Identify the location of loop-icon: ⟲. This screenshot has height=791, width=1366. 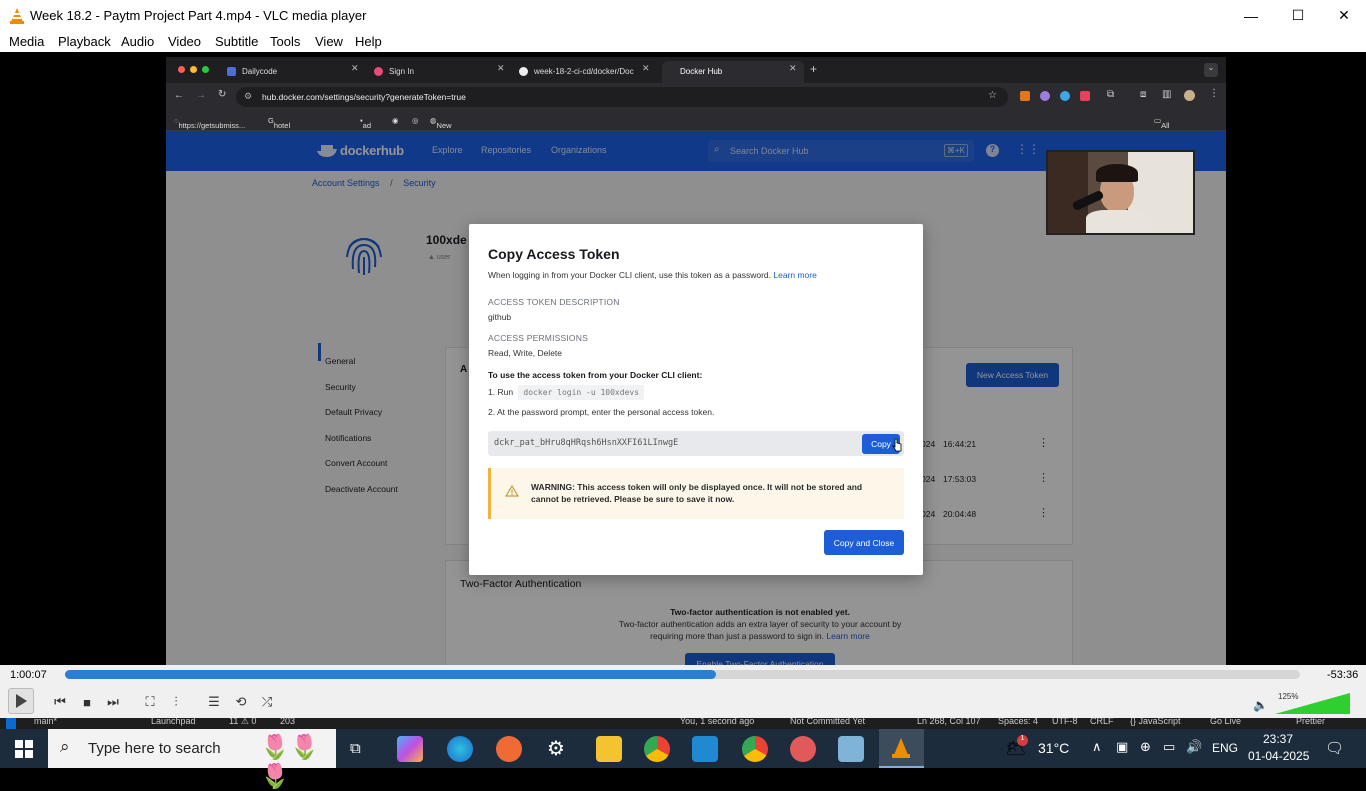
(241, 701).